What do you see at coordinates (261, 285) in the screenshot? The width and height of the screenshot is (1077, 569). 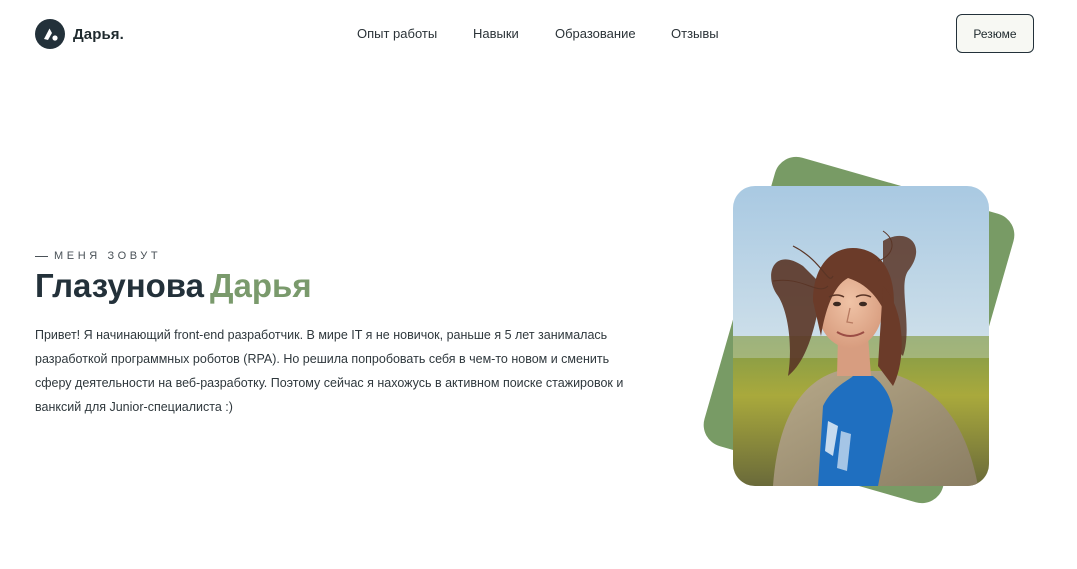 I see `hero-first-name: Дарья` at bounding box center [261, 285].